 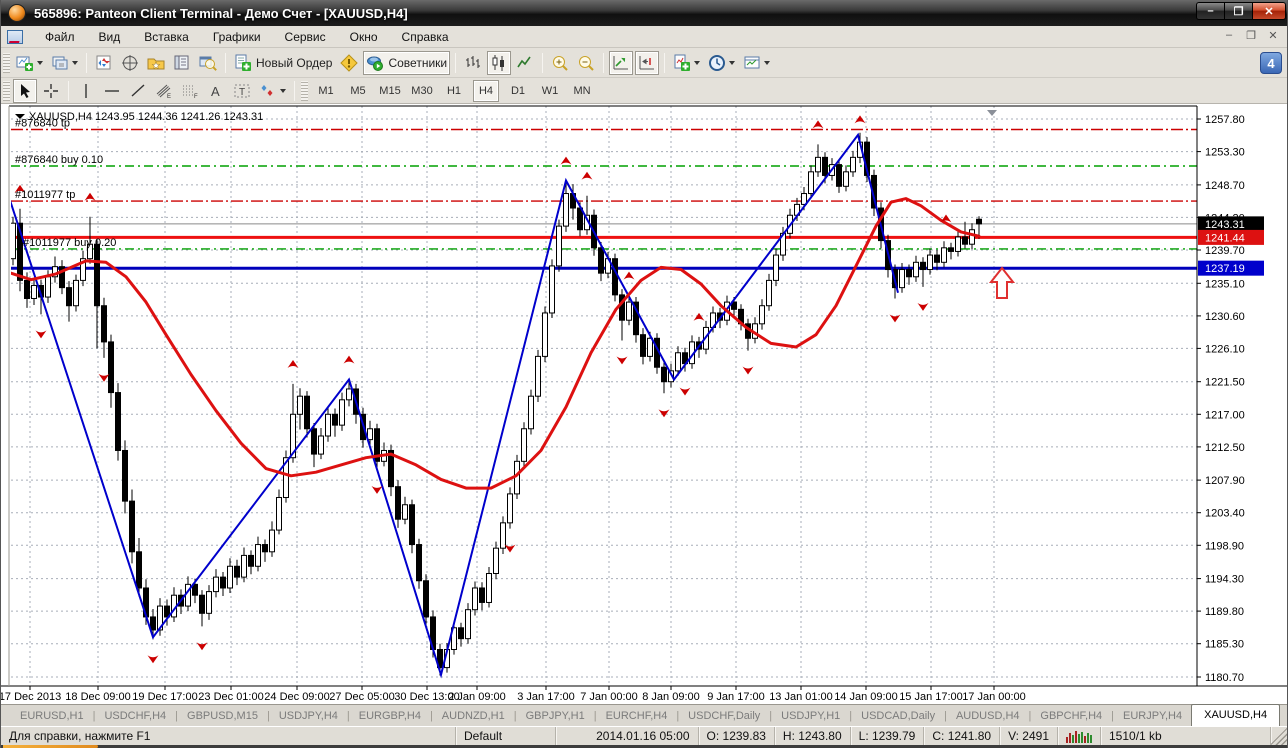 I want to click on timeframe-d1: D1, so click(x=518, y=91).